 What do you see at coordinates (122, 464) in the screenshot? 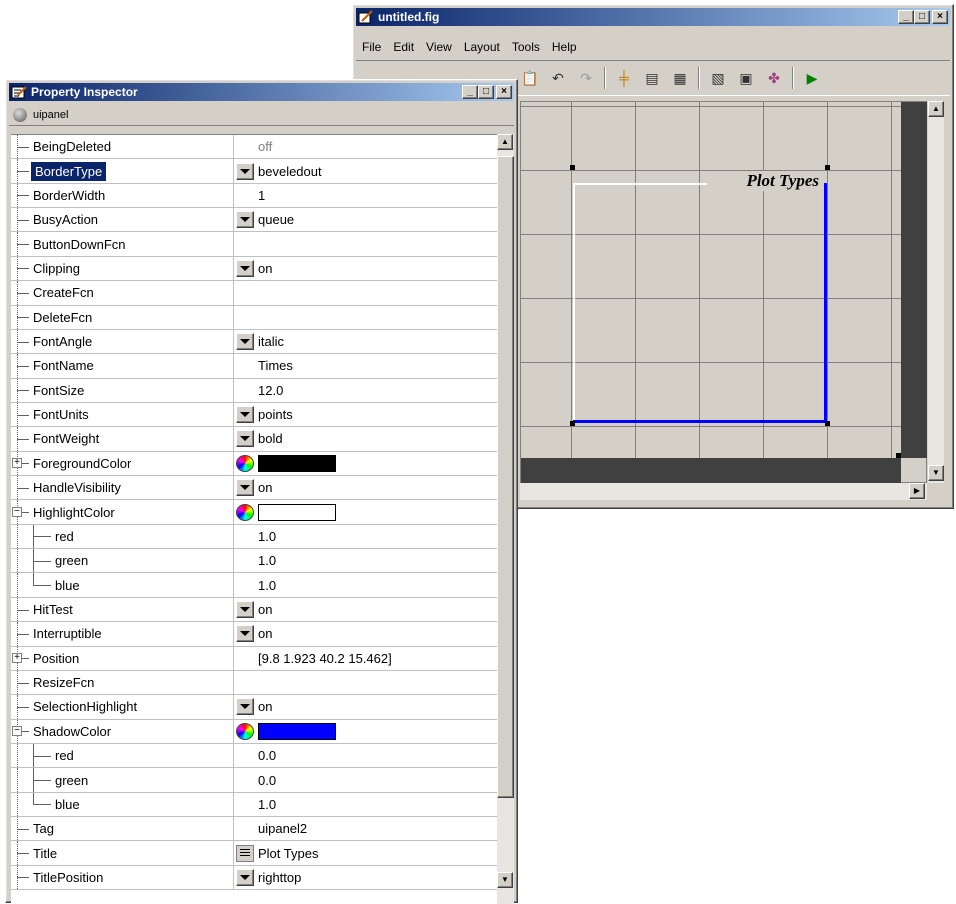
I see `property-name-cell: + ForegroundColor` at bounding box center [122, 464].